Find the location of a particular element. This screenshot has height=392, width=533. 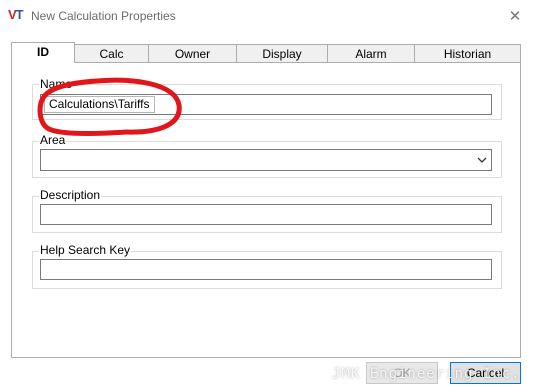

tab-display: Display is located at coordinates (282, 53).